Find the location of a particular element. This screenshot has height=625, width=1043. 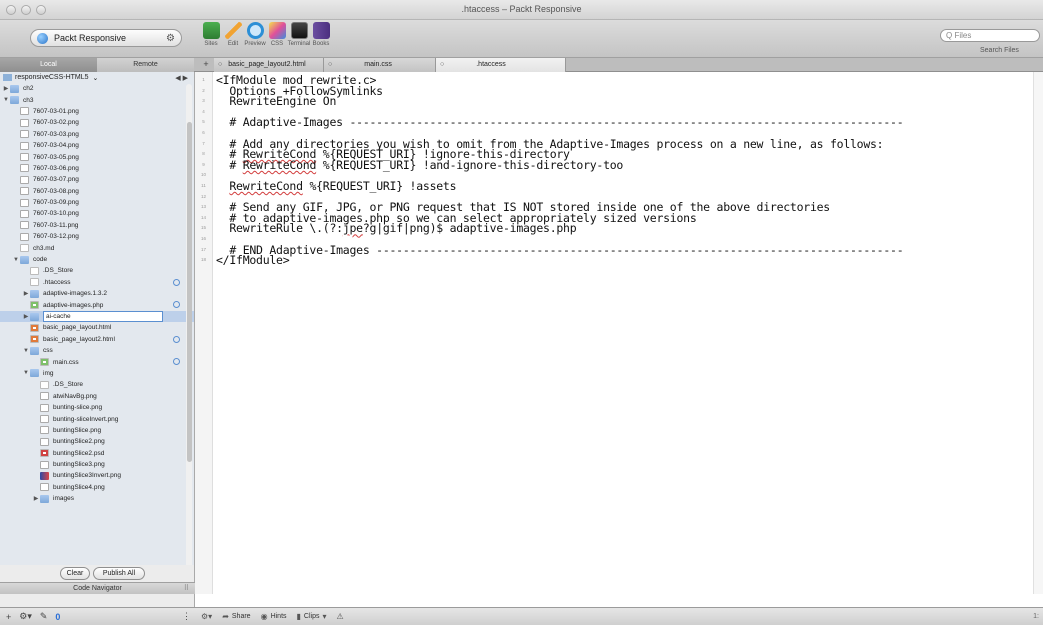

tree-folder-item: ▶ adaptive-images.1.3.2 is located at coordinates (97, 293).